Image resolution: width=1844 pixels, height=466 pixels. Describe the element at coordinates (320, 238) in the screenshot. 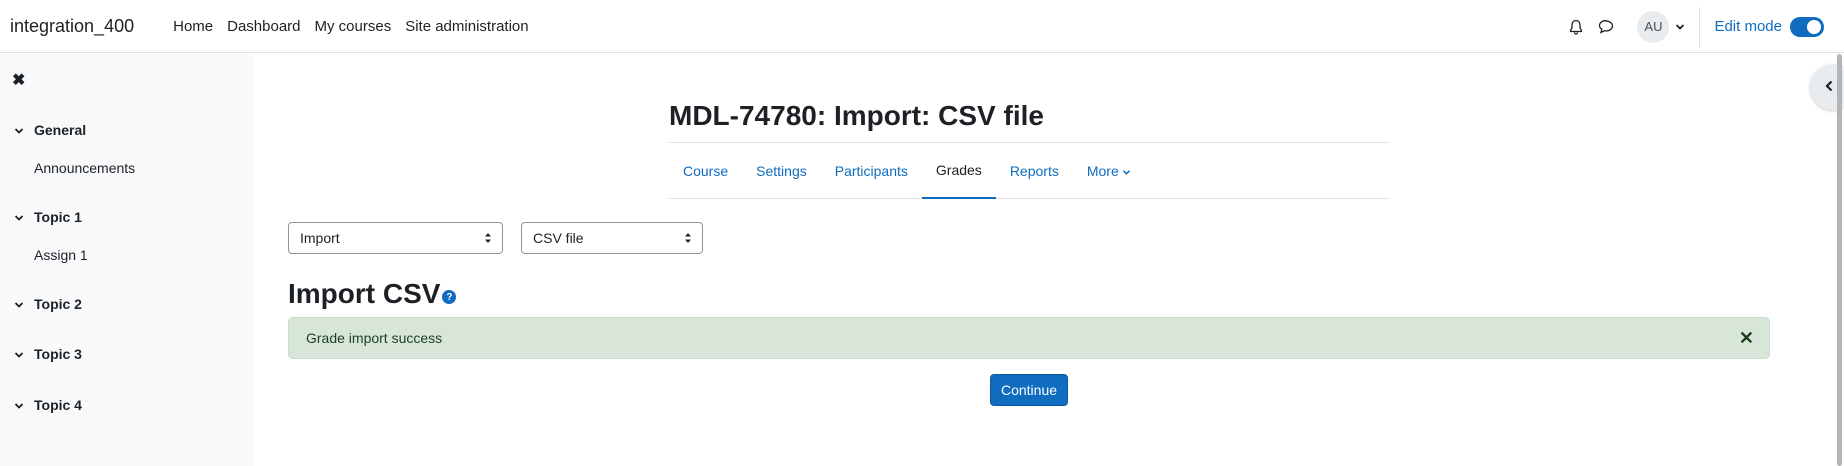

I see `select-value: Import` at that location.